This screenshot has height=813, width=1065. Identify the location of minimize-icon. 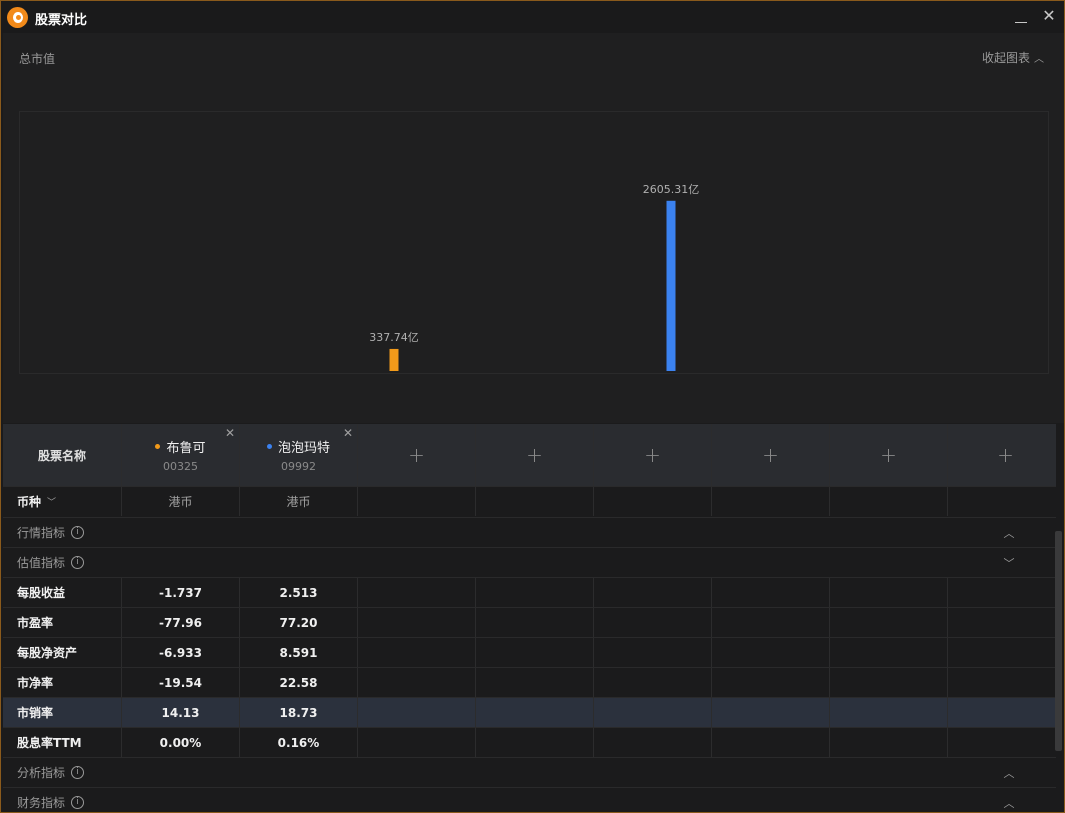
(1021, 22).